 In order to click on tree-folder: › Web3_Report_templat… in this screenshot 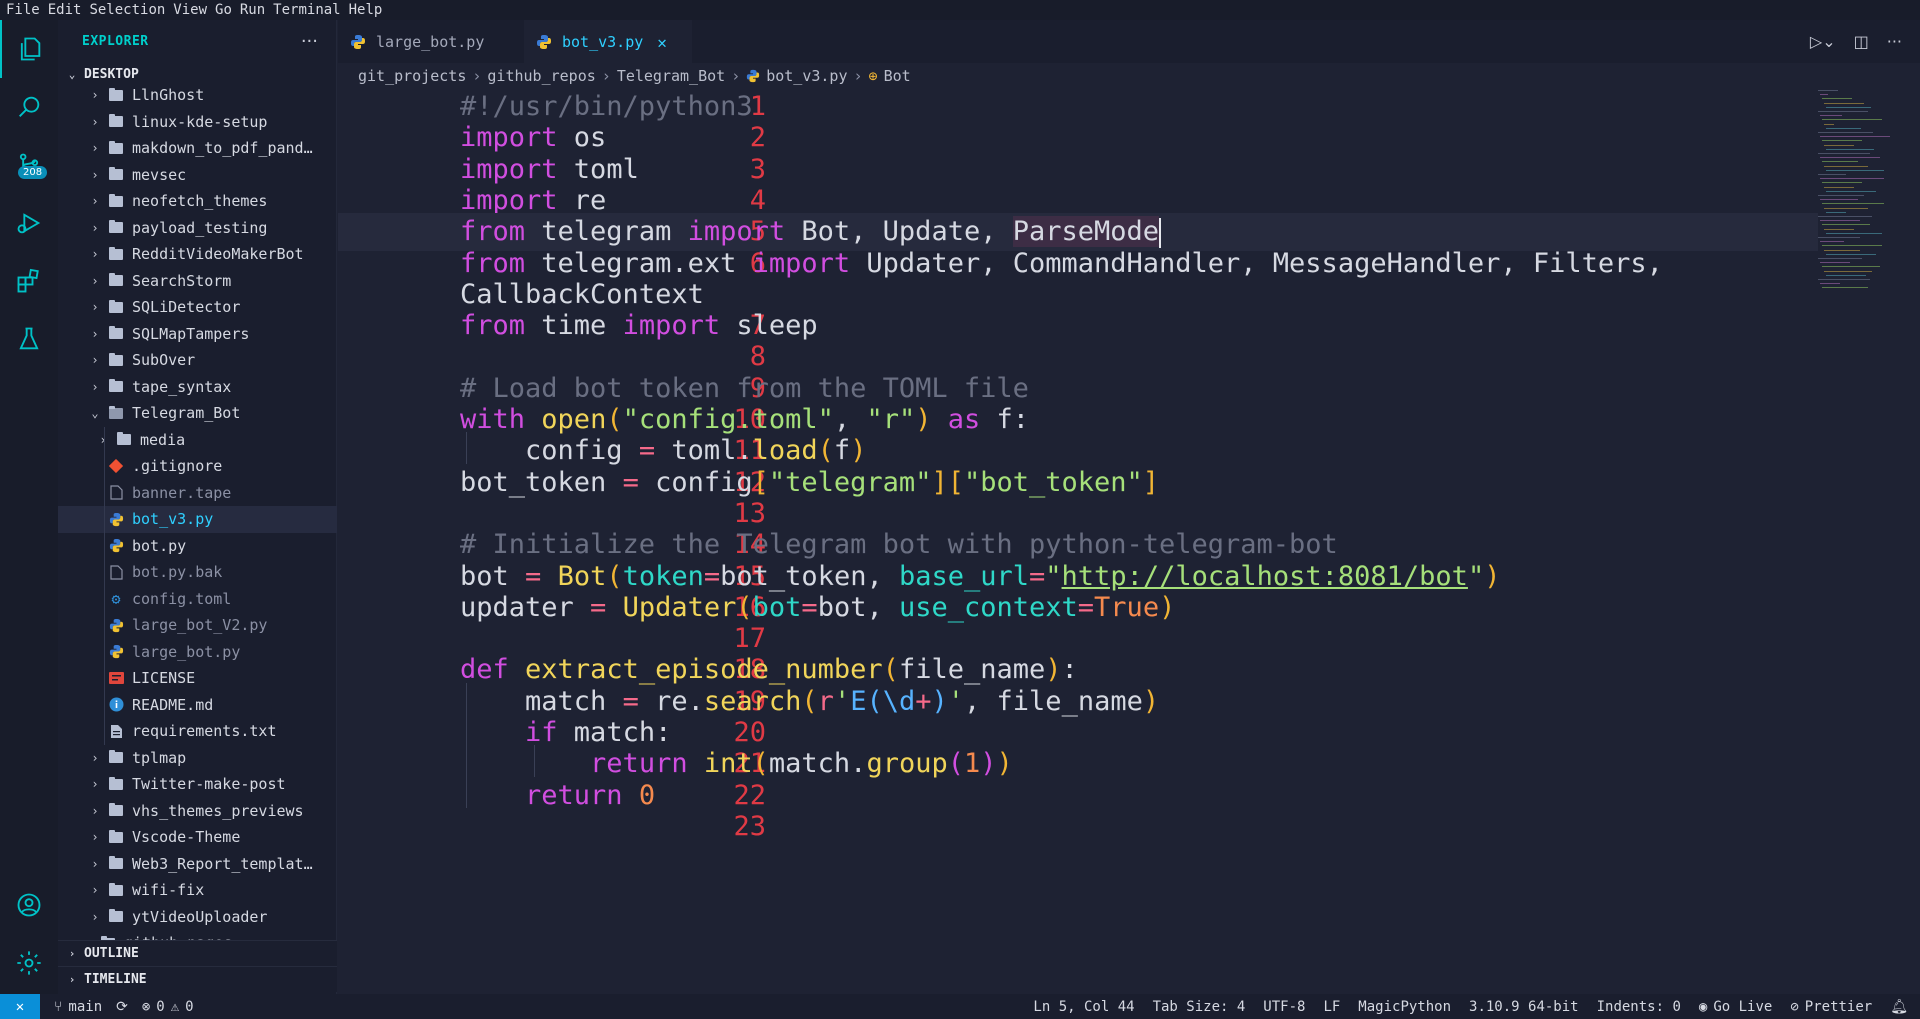, I will do `click(197, 864)`.